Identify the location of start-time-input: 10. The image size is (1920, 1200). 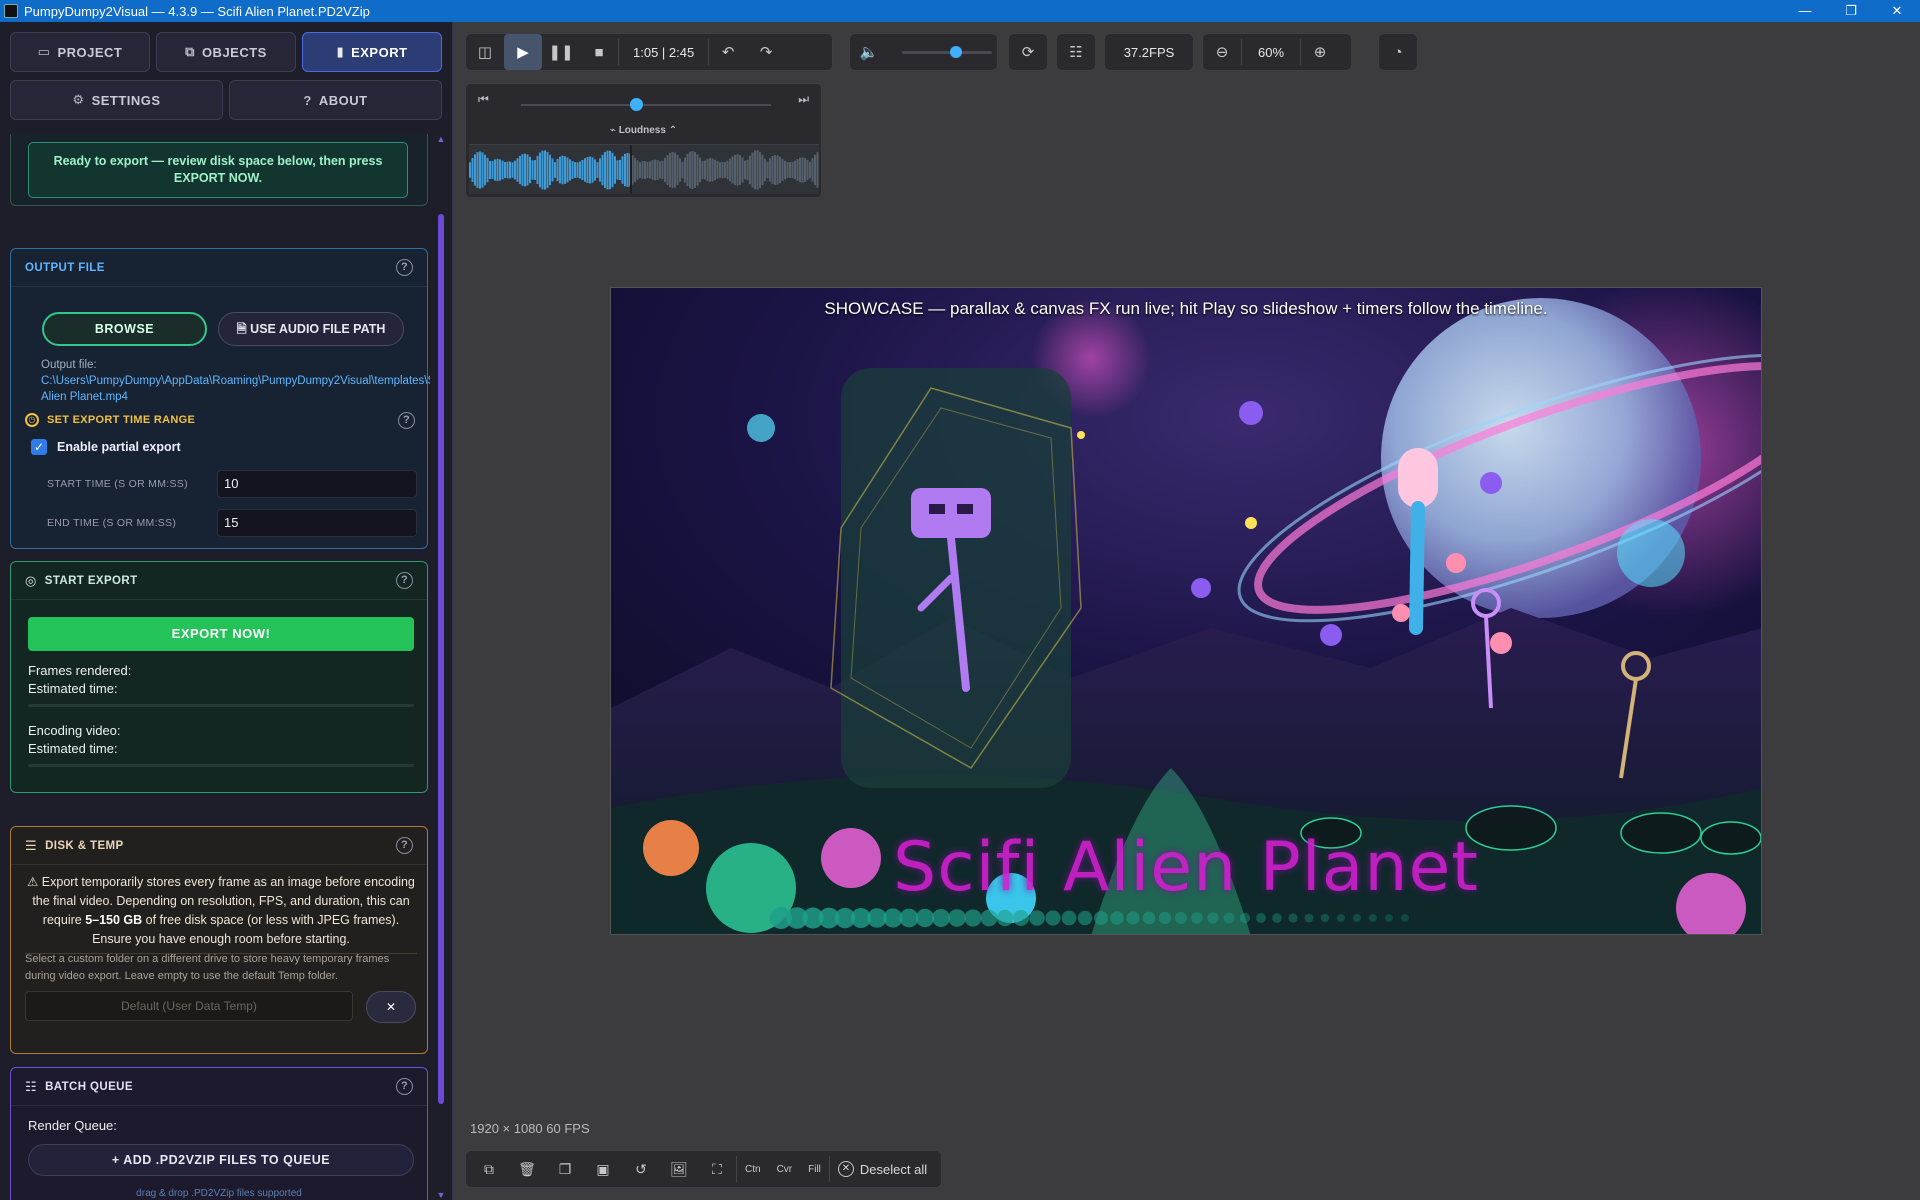
(317, 484).